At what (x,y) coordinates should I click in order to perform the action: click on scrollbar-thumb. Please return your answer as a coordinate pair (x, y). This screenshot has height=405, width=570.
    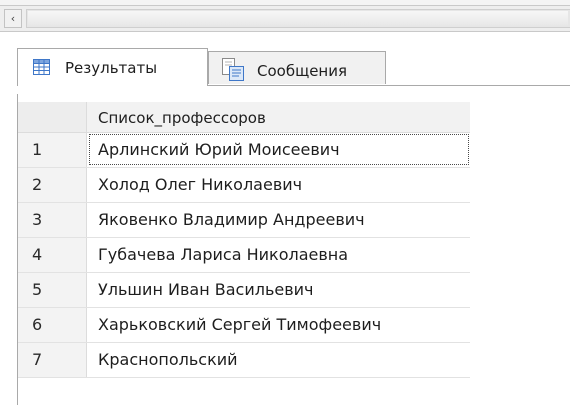
    Looking at the image, I should click on (298, 18).